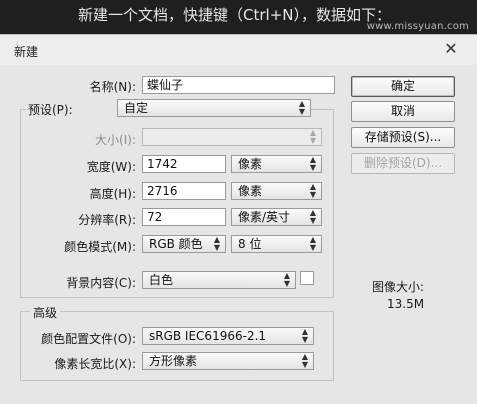 The image size is (477, 404). I want to click on image-size-label: 图像大小:, so click(398, 287).